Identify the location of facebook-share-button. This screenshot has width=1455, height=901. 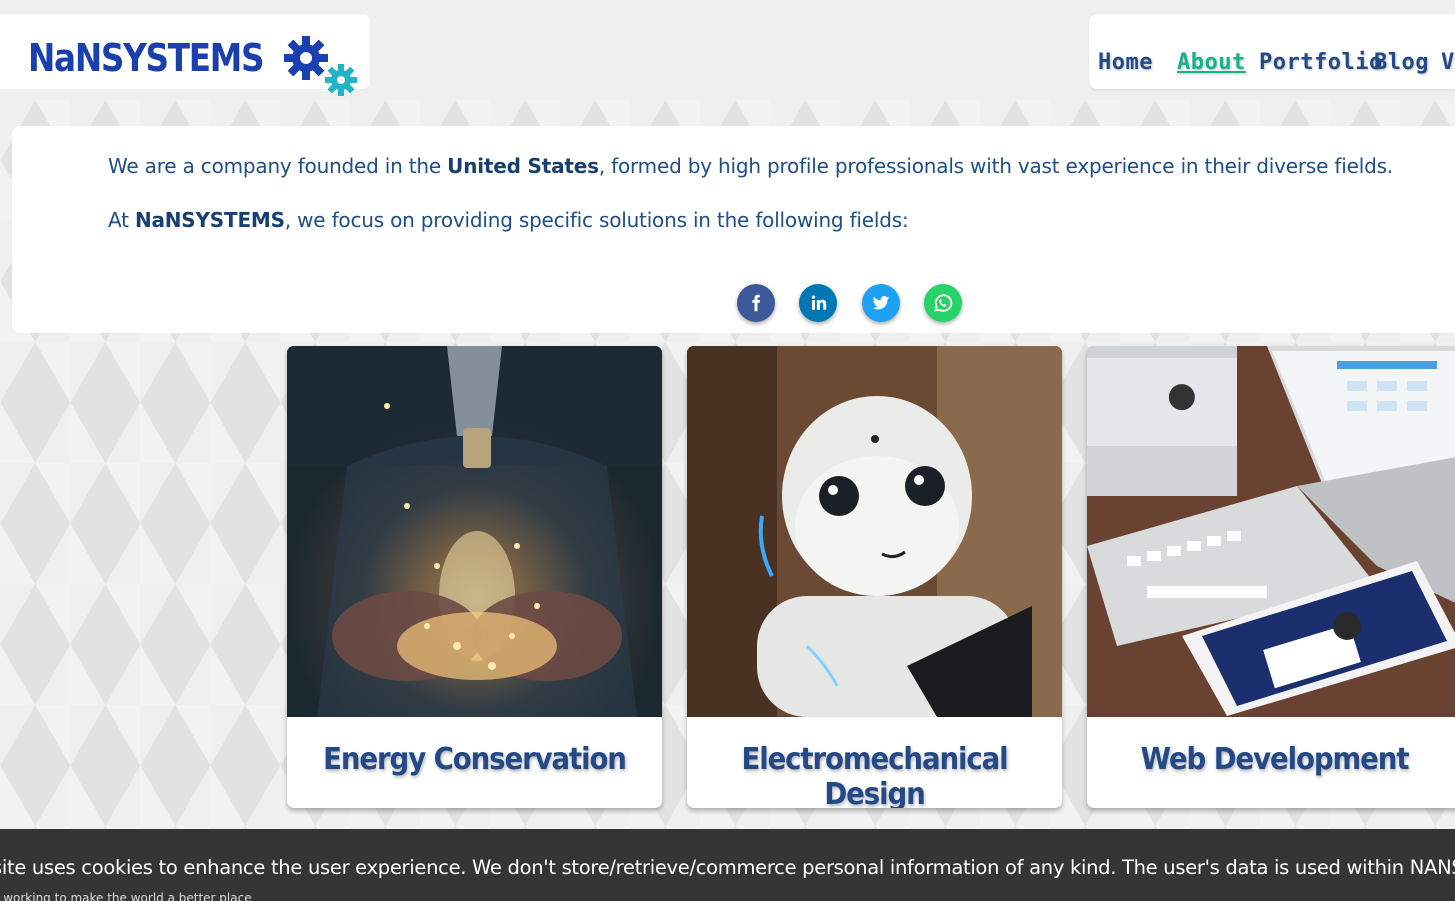
(756, 303).